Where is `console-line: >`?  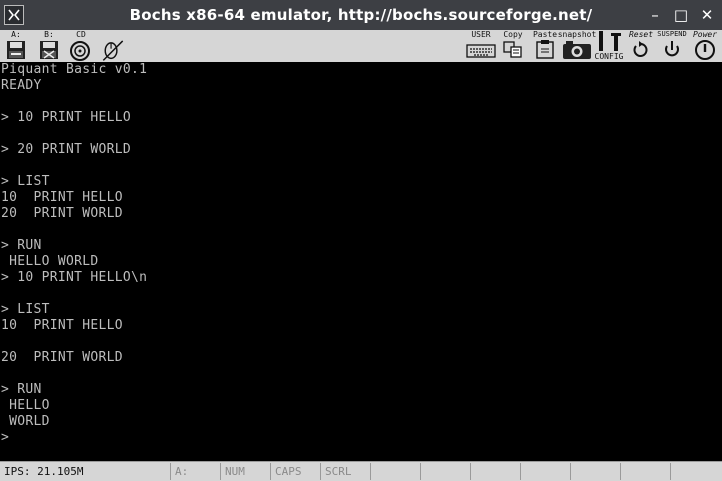
console-line: > is located at coordinates (5, 437).